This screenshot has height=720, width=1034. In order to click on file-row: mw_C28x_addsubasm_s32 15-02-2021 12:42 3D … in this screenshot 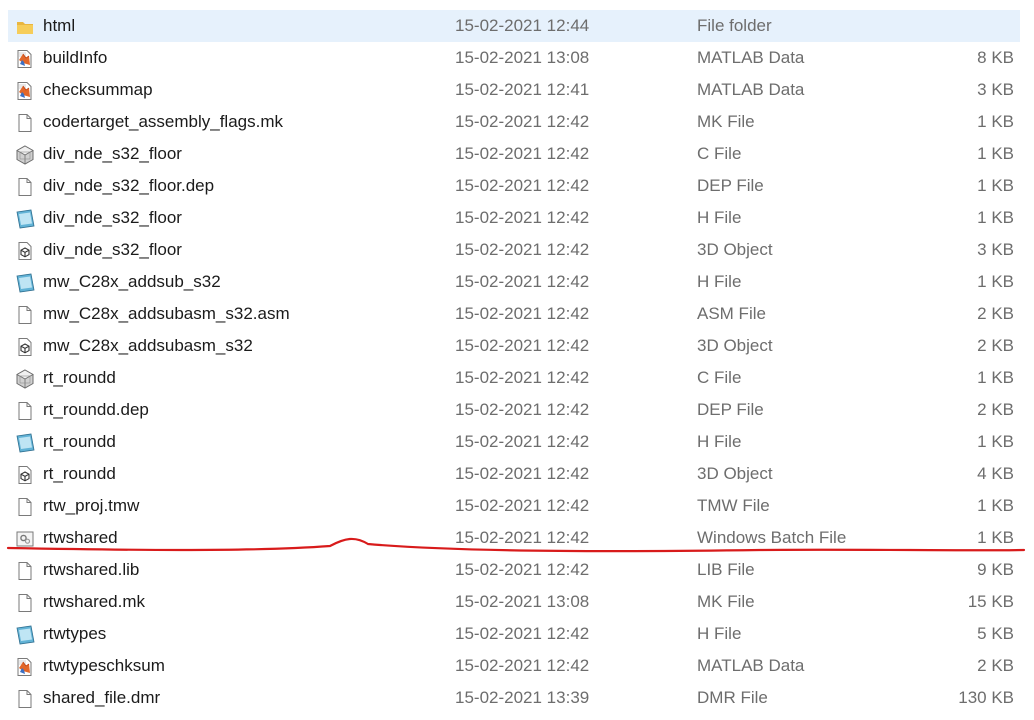, I will do `click(517, 346)`.